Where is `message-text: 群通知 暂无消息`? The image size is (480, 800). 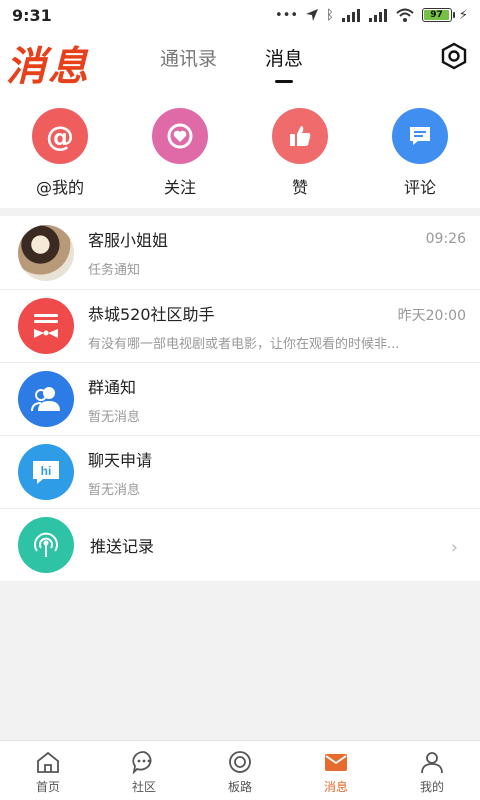 message-text: 群通知 暂无消息 is located at coordinates (284, 399).